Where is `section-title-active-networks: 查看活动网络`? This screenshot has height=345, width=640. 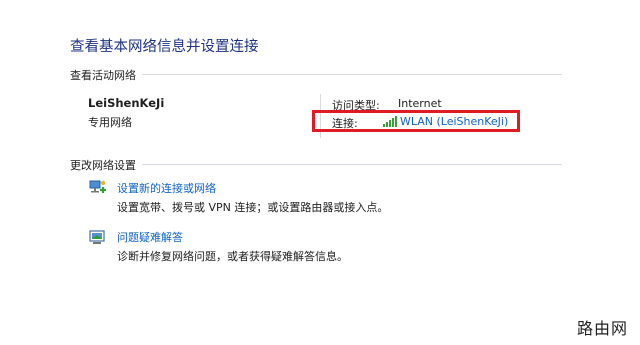 section-title-active-networks: 查看活动网络 is located at coordinates (103, 75).